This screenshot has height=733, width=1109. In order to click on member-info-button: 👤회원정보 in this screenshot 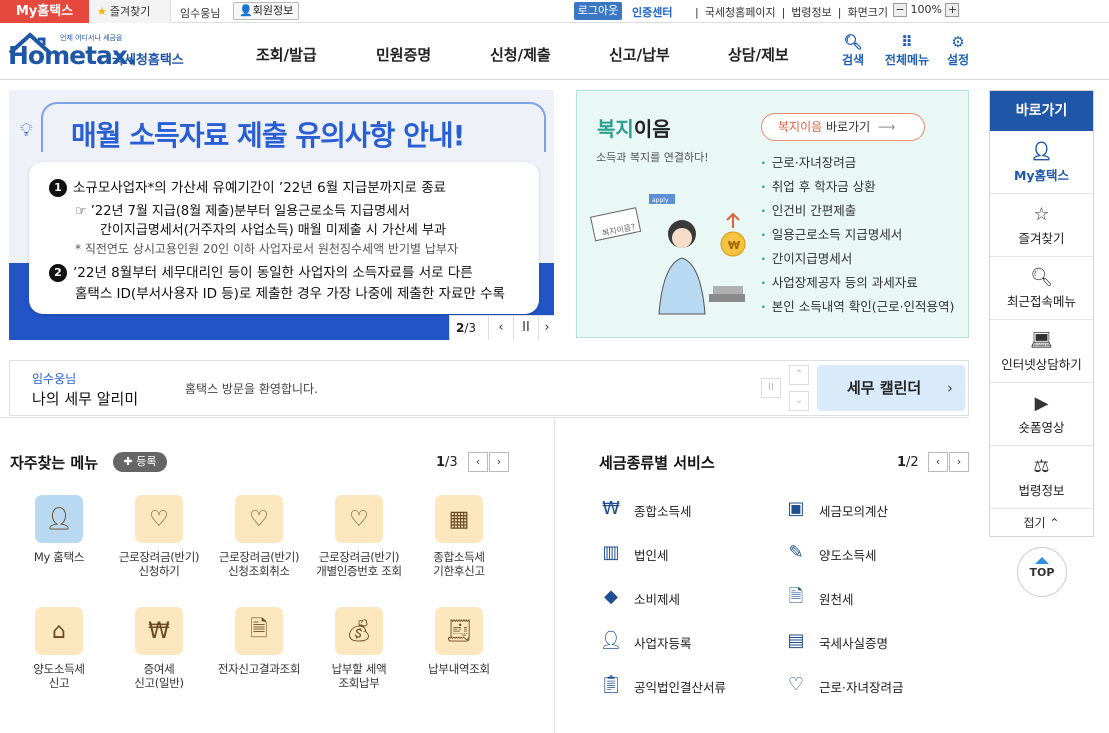, I will do `click(266, 11)`.